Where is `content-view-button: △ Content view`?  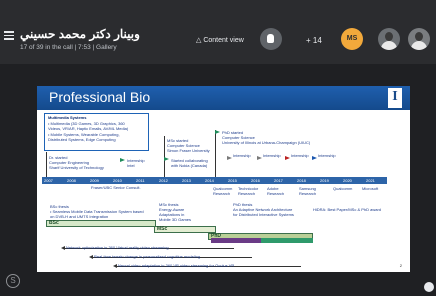 content-view-button: △ Content view is located at coordinates (220, 40).